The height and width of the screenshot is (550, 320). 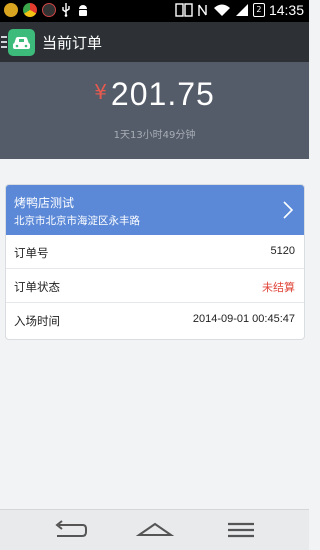 What do you see at coordinates (44, 203) in the screenshot?
I see `shop-name: 烤鸭店测试` at bounding box center [44, 203].